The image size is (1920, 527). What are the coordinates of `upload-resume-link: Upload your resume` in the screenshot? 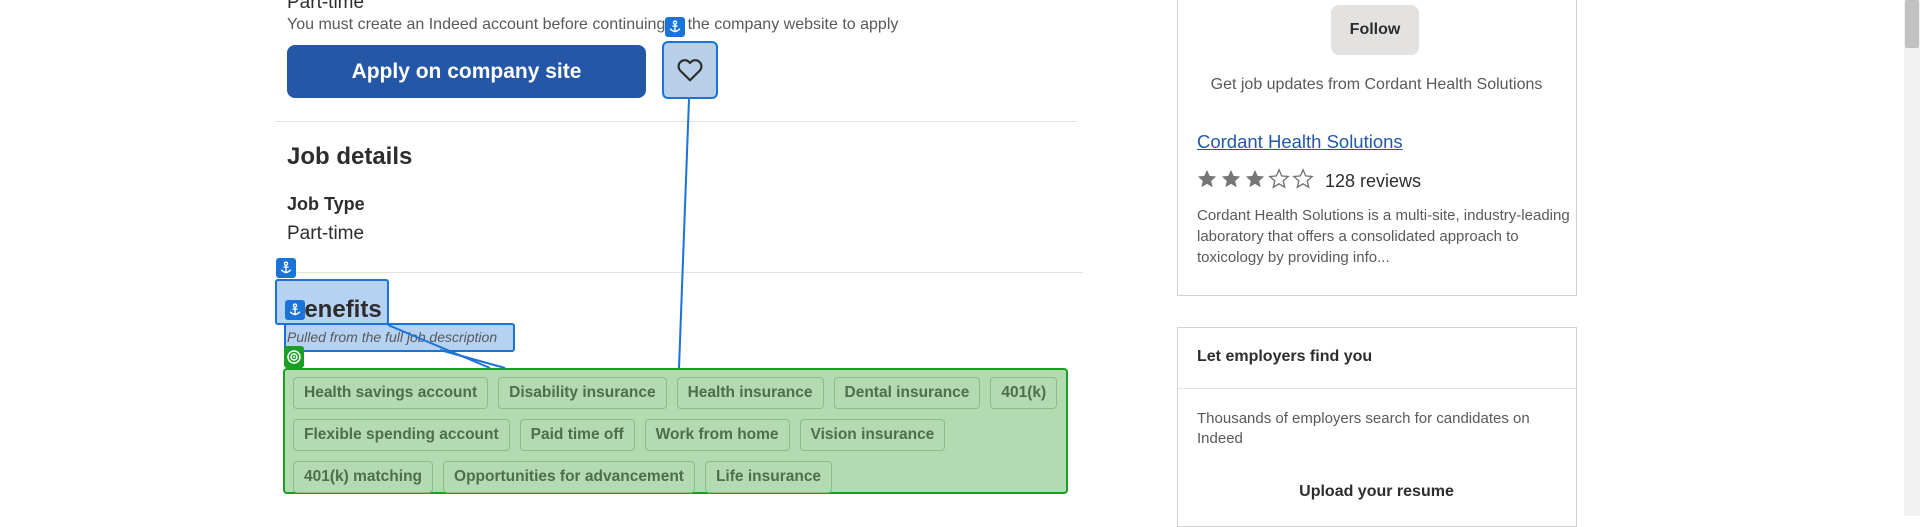 It's located at (1376, 492).